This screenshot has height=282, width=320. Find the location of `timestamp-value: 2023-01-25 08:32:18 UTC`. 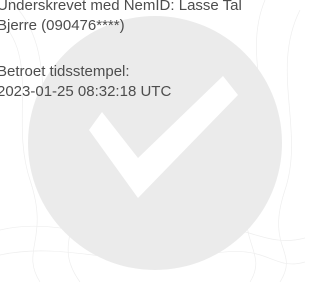

timestamp-value: 2023-01-25 08:32:18 UTC is located at coordinates (86, 91).